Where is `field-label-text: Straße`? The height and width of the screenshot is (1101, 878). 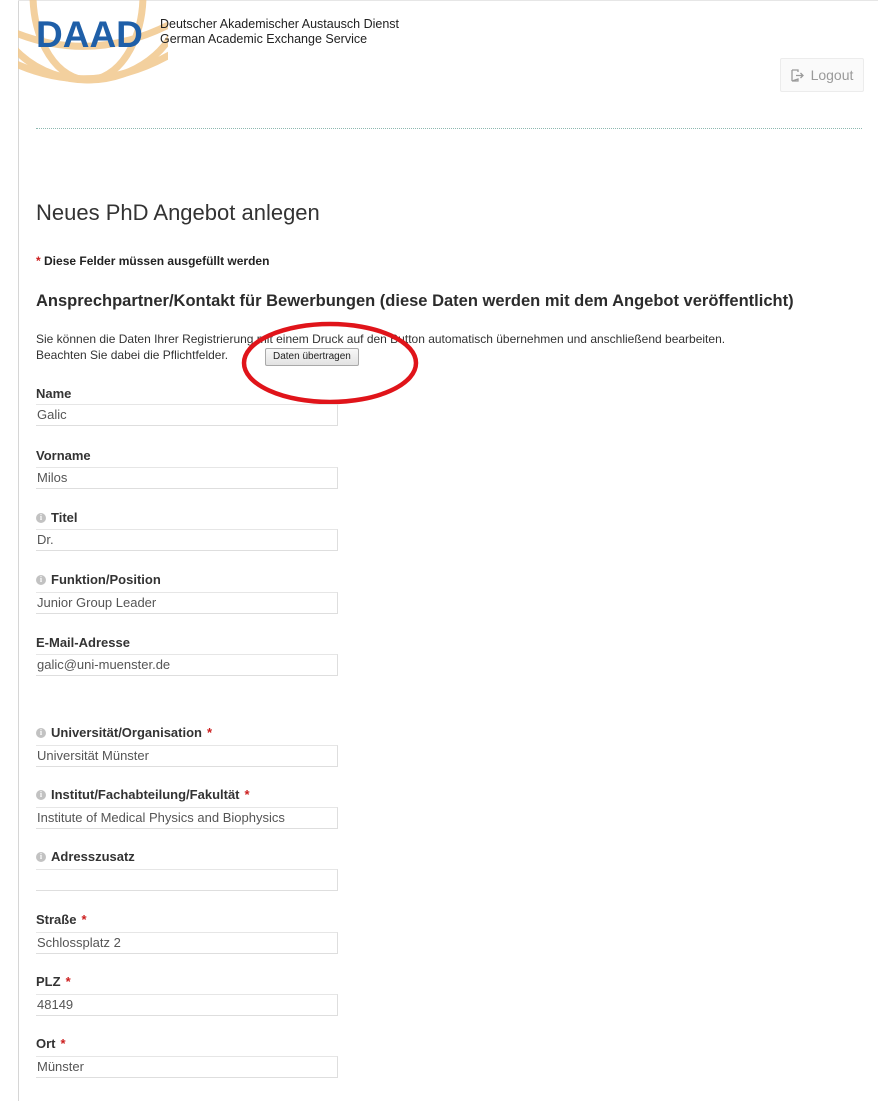 field-label-text: Straße is located at coordinates (56, 919).